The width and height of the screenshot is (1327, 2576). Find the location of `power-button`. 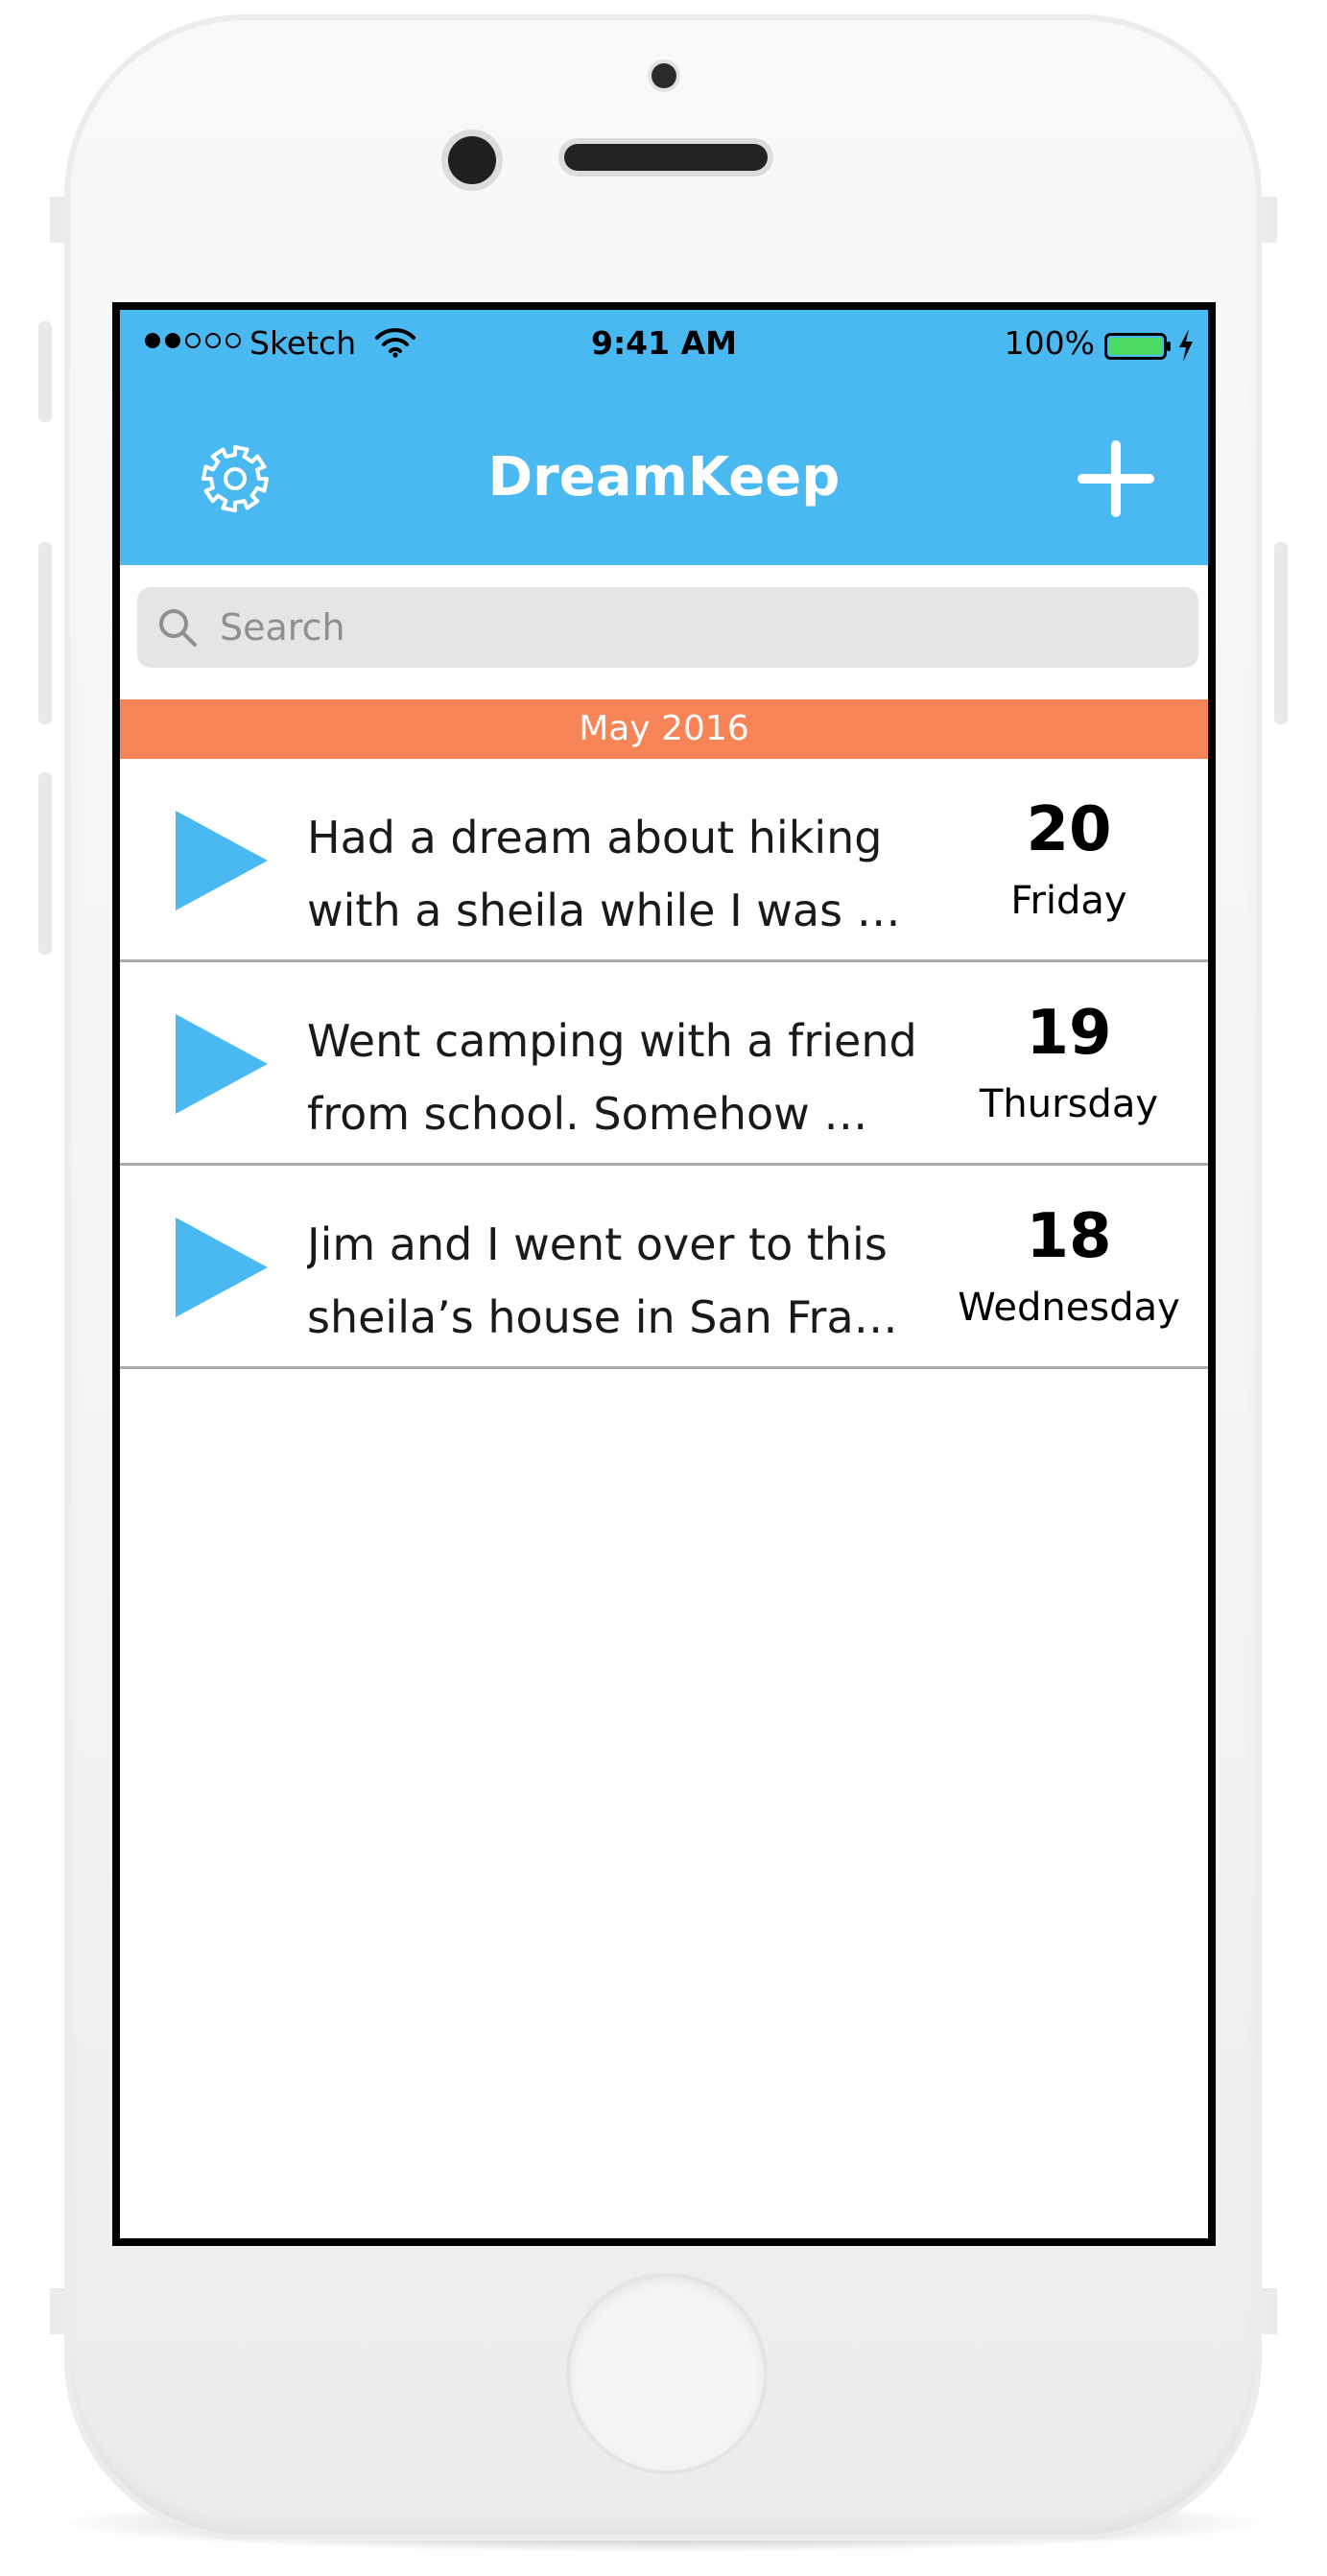

power-button is located at coordinates (1281, 633).